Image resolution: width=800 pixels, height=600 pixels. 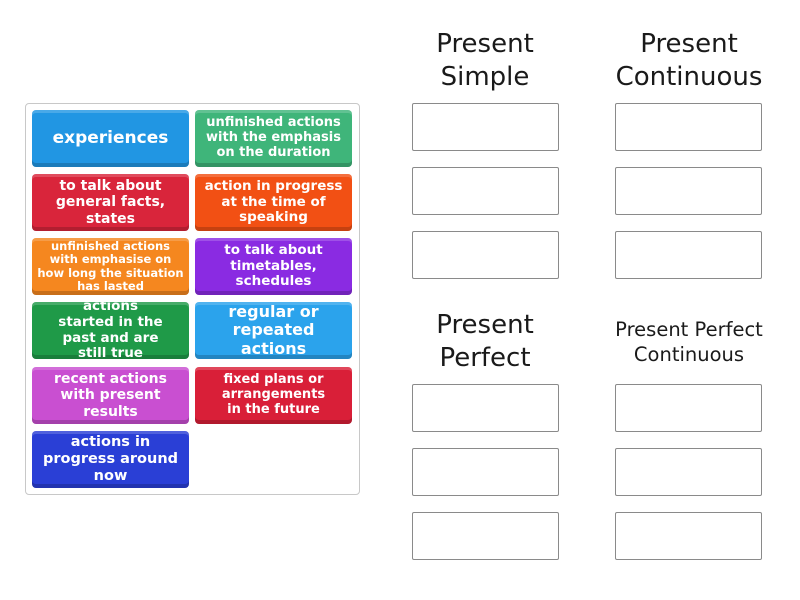 I want to click on tile-regular-repeated: regular or repeated actions, so click(x=273, y=330).